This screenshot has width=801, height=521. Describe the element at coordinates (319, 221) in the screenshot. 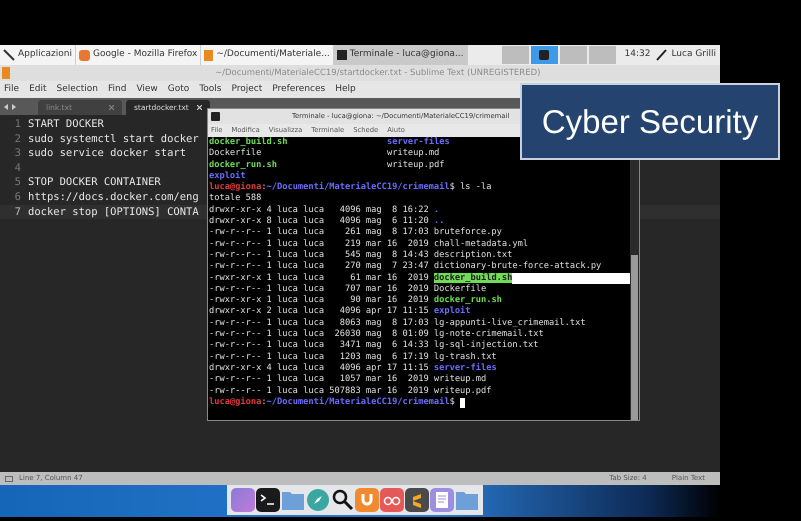

I see `terminal-text: drwxr-xr-x 8 luca luca 4096 mag 6 11:20` at that location.